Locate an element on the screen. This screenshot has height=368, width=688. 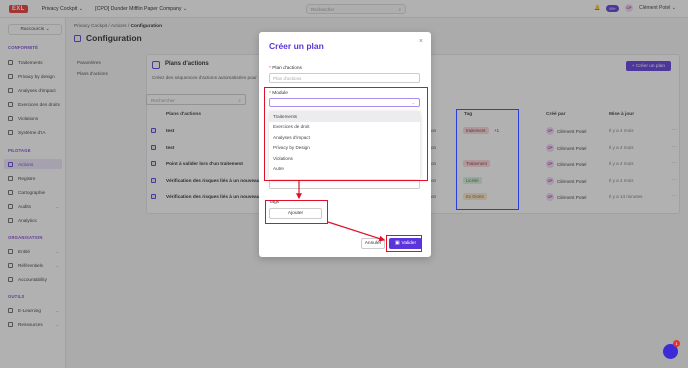
chat-badge: 1 is located at coordinates (676, 343).